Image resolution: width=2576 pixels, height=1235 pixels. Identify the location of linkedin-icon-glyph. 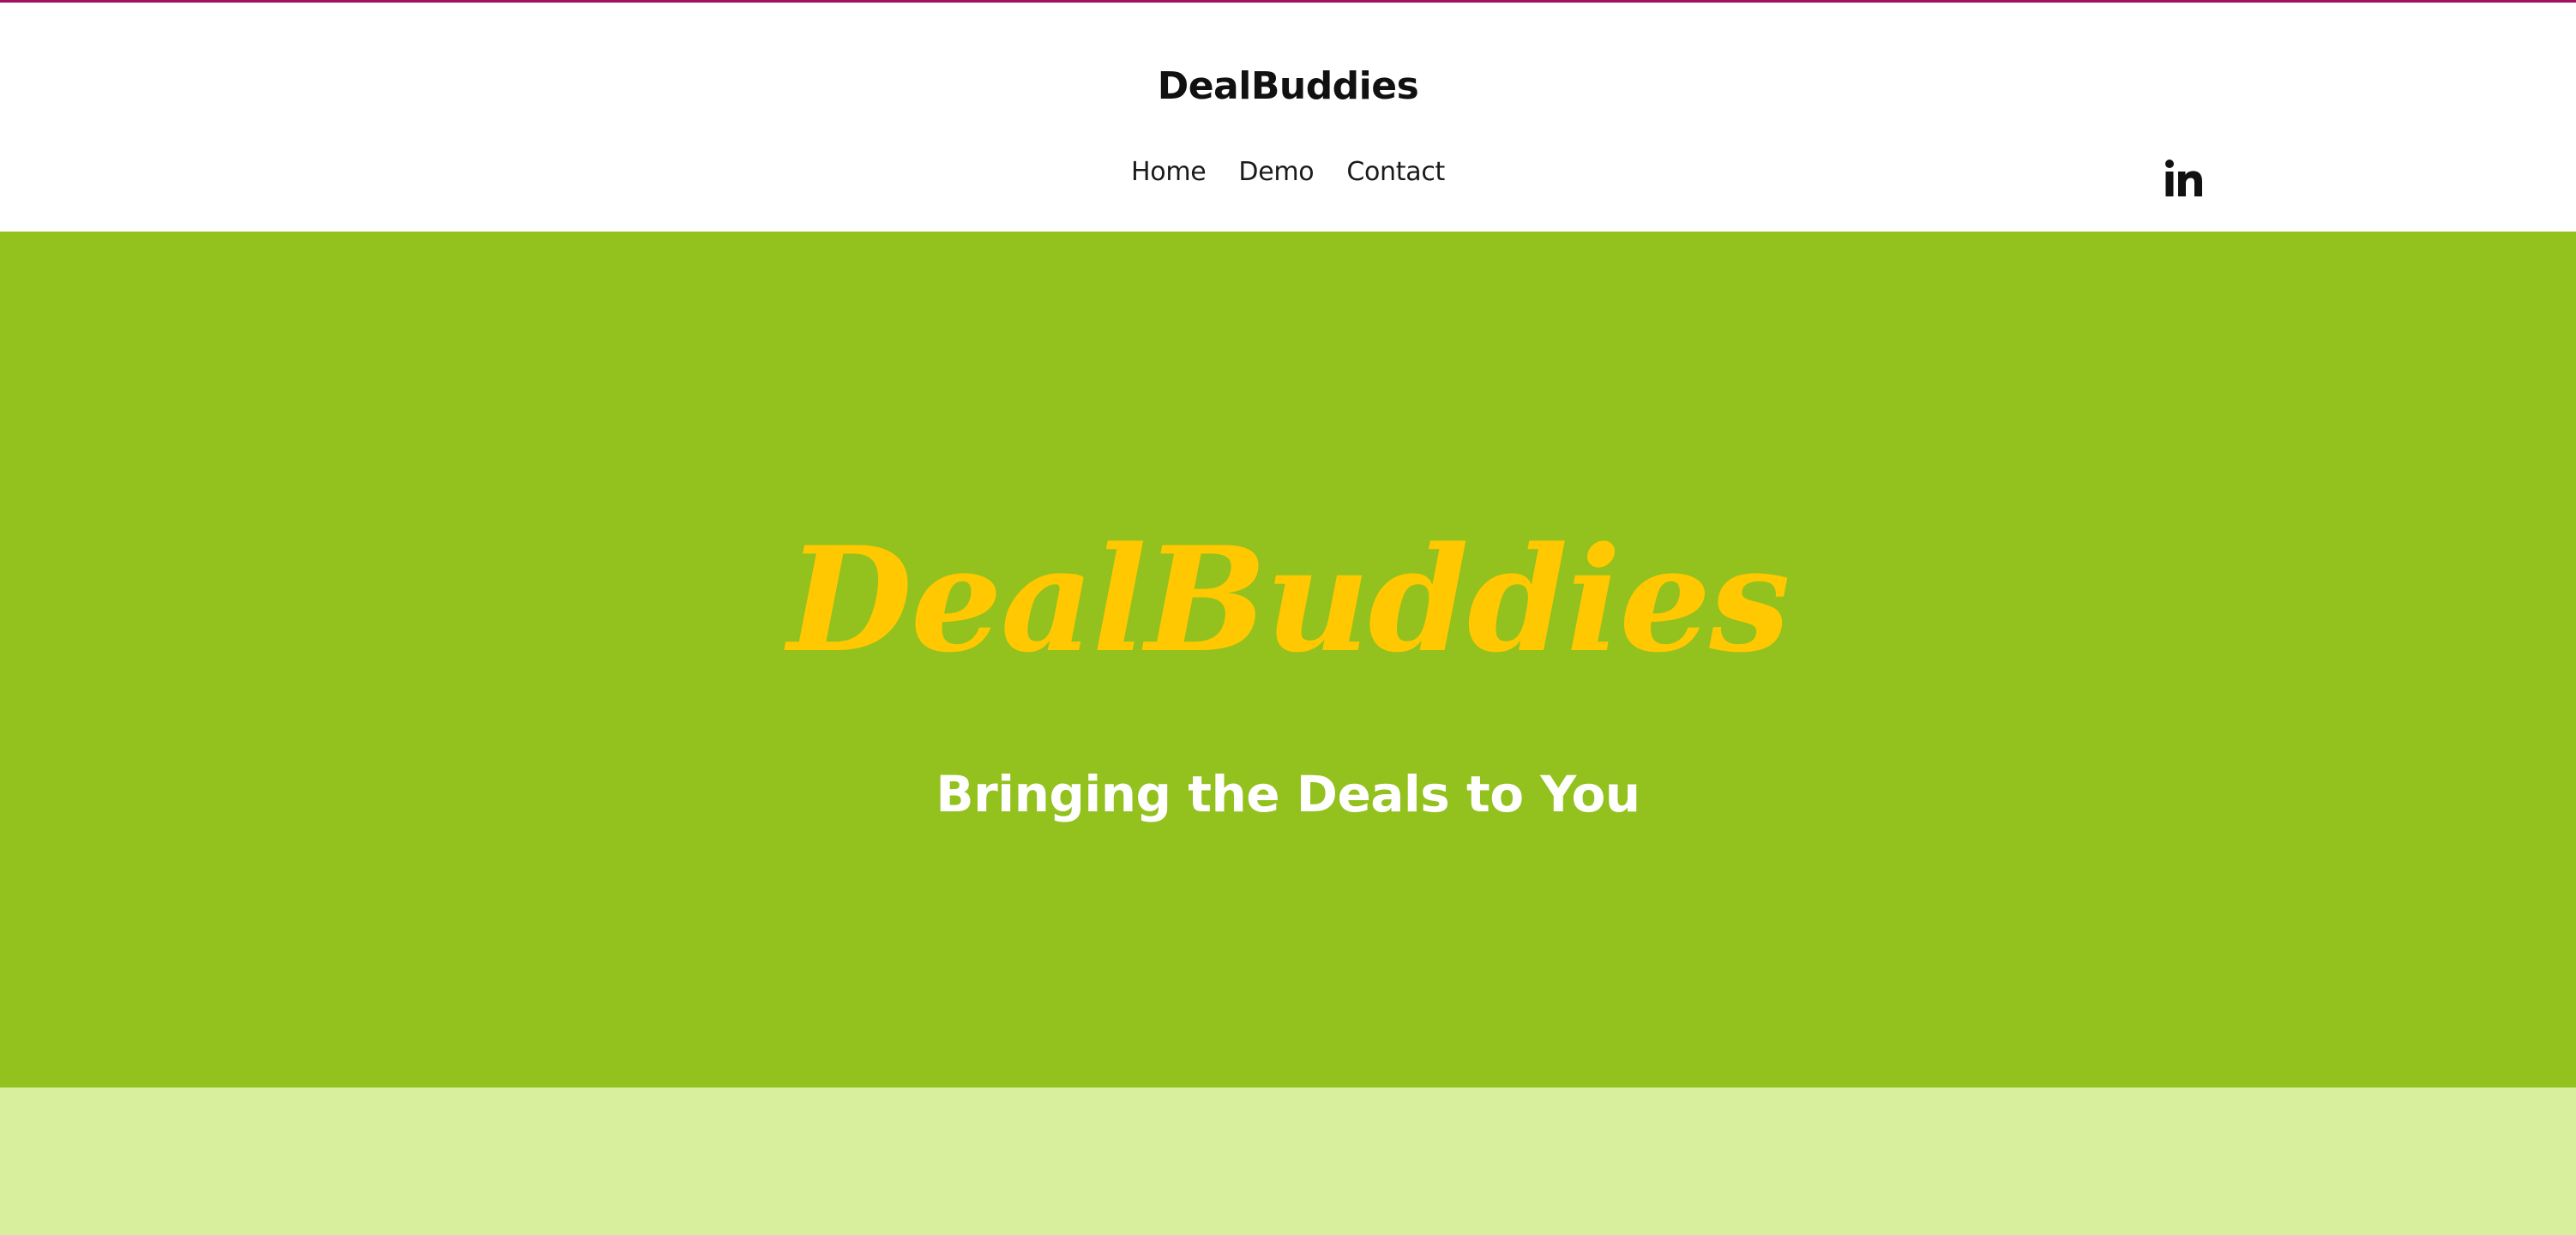
(2183, 178).